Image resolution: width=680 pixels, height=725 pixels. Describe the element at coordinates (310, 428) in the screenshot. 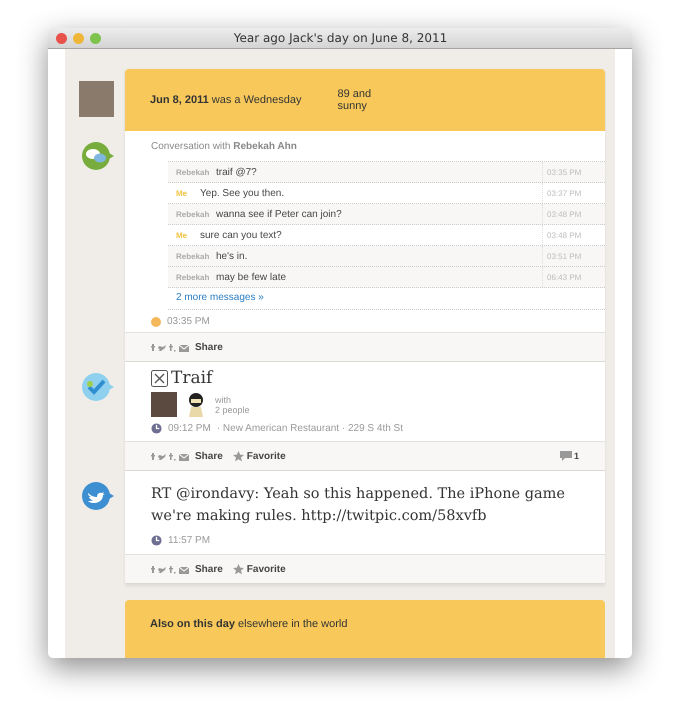

I see `place-text: · New American Restaurant · 229 S 4th St` at that location.